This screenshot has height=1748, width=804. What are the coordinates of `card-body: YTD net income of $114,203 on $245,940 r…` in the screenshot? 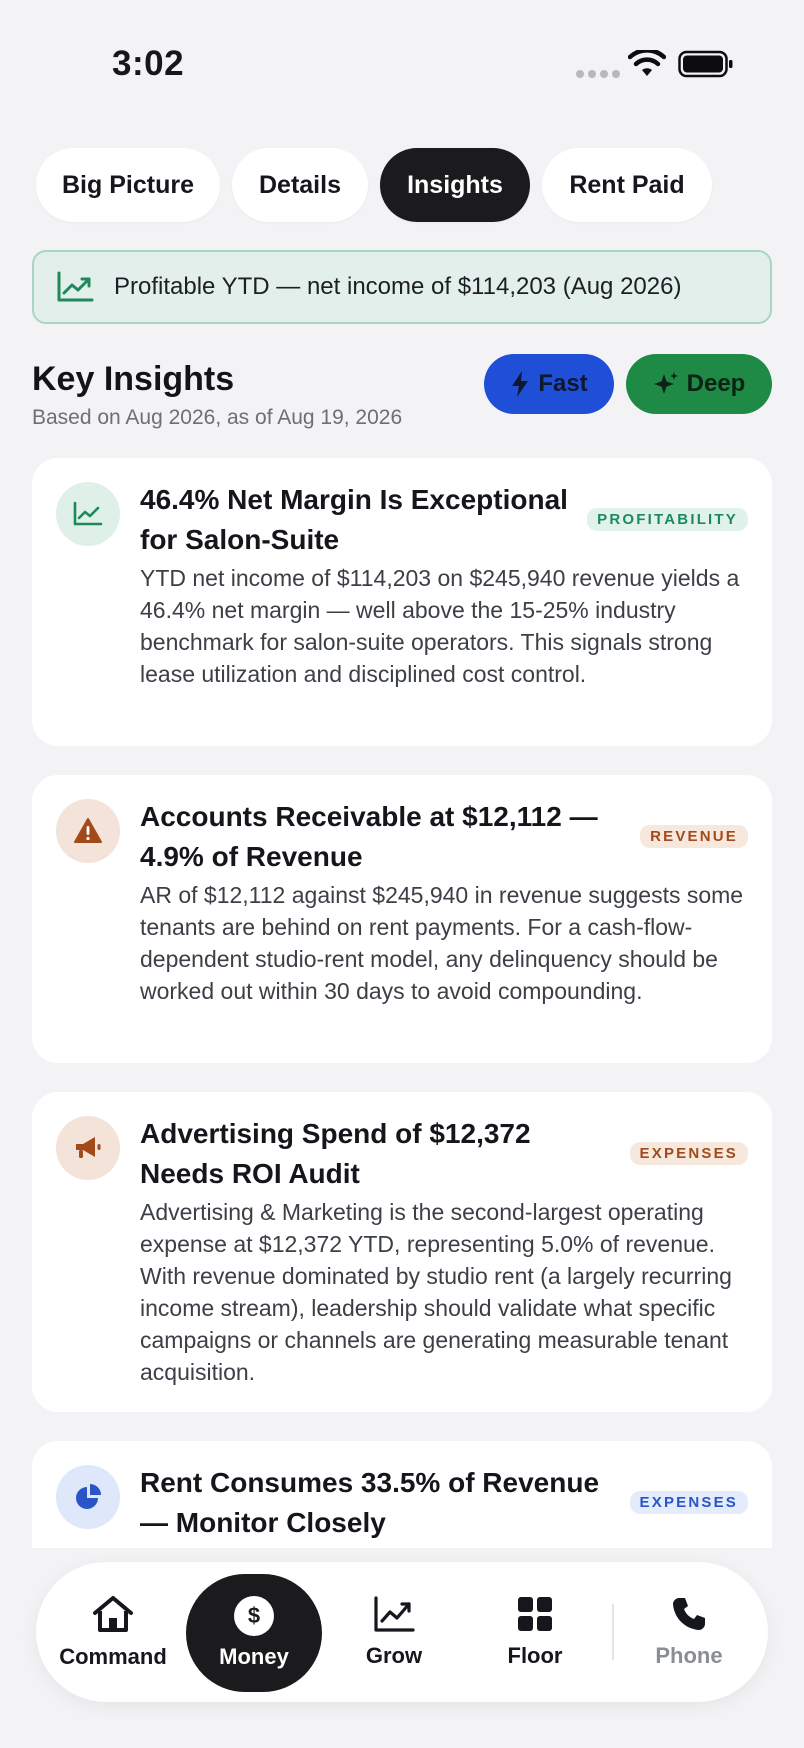 It's located at (440, 626).